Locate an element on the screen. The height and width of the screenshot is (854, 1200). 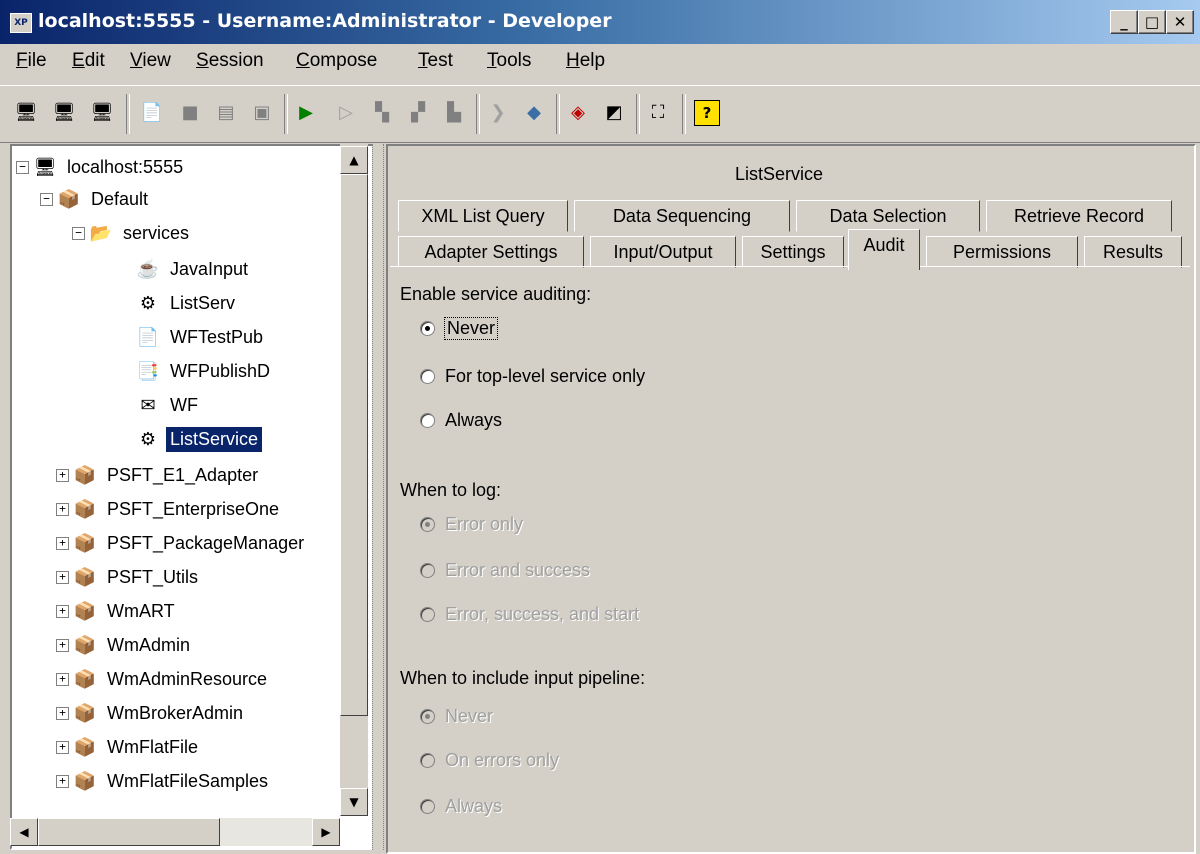
tree-item-default: − 📦 Default is located at coordinates (96, 199).